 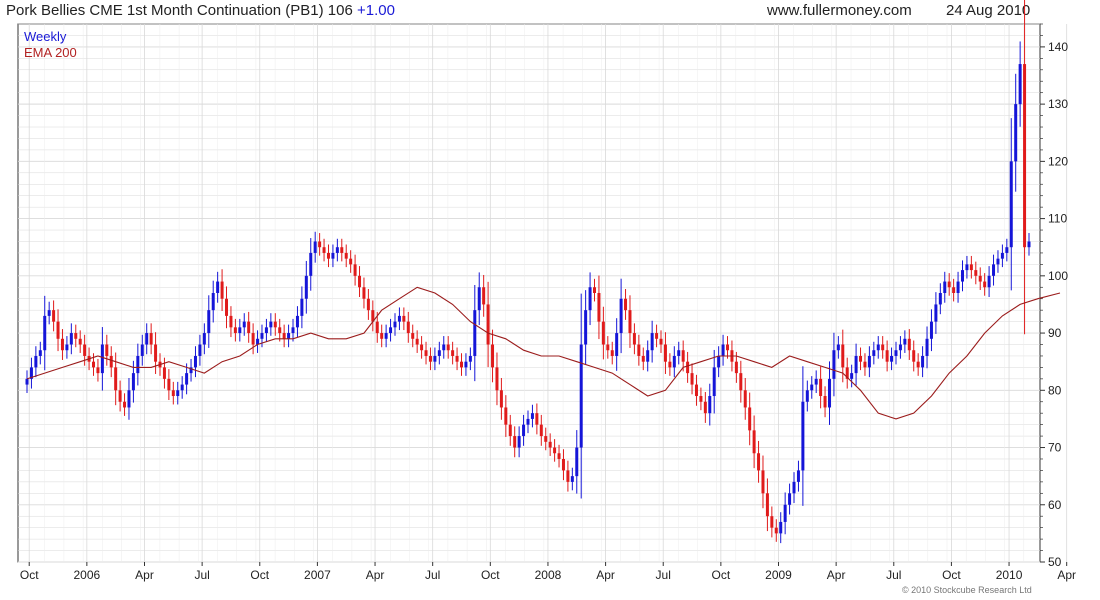 I want to click on x-tick-label: 2009, so click(x=778, y=575).